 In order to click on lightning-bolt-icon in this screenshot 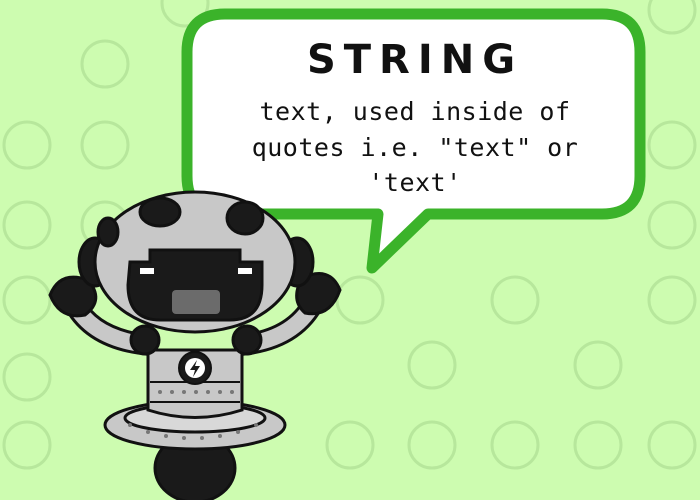, I will do `click(195, 368)`.